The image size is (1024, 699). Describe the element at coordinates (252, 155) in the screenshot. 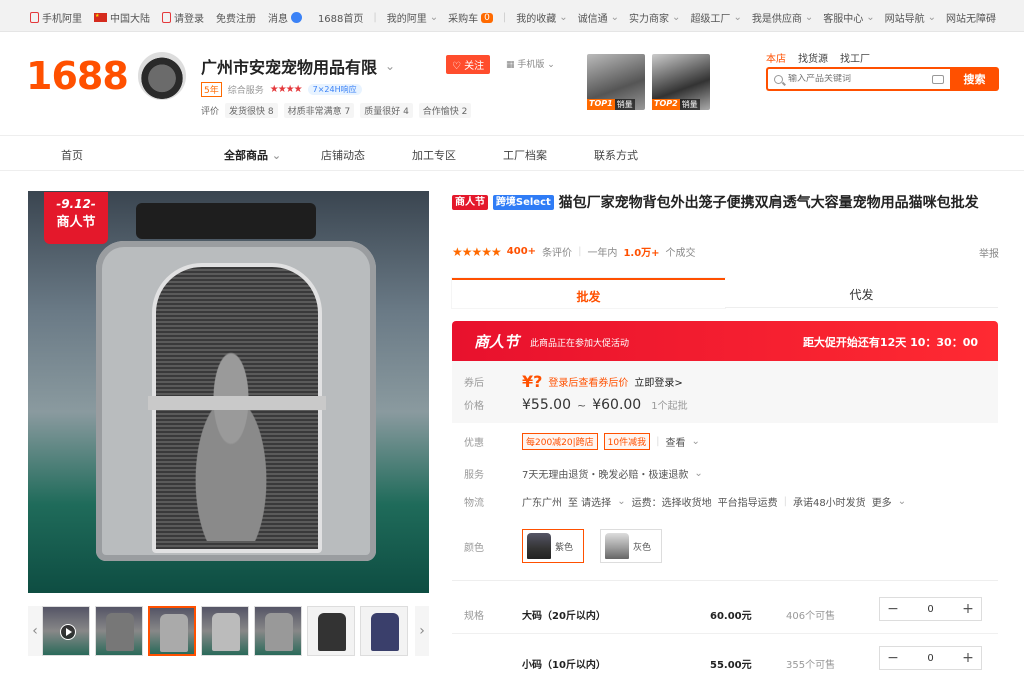

I see `nav-item-all-products: 全部商品 ⌄` at that location.